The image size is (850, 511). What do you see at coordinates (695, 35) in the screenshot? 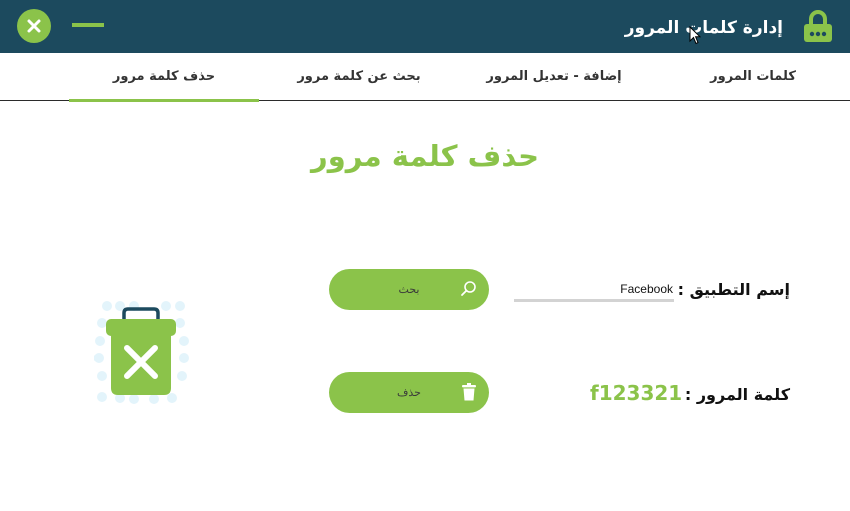
I see `mouse-cursor-icon` at bounding box center [695, 35].